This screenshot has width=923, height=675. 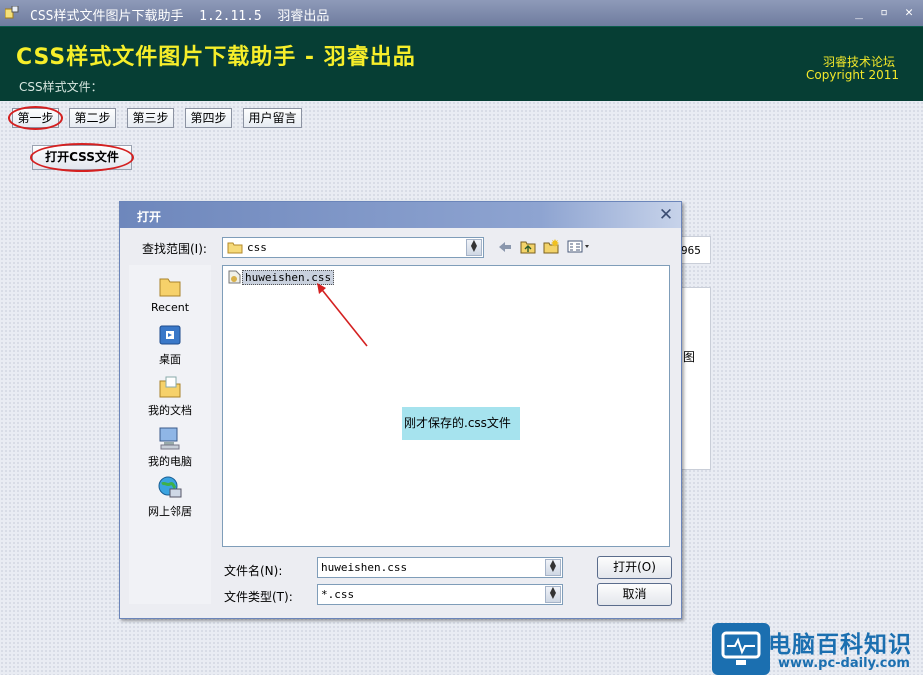 I want to click on dialog-title: 打开, so click(x=149, y=217).